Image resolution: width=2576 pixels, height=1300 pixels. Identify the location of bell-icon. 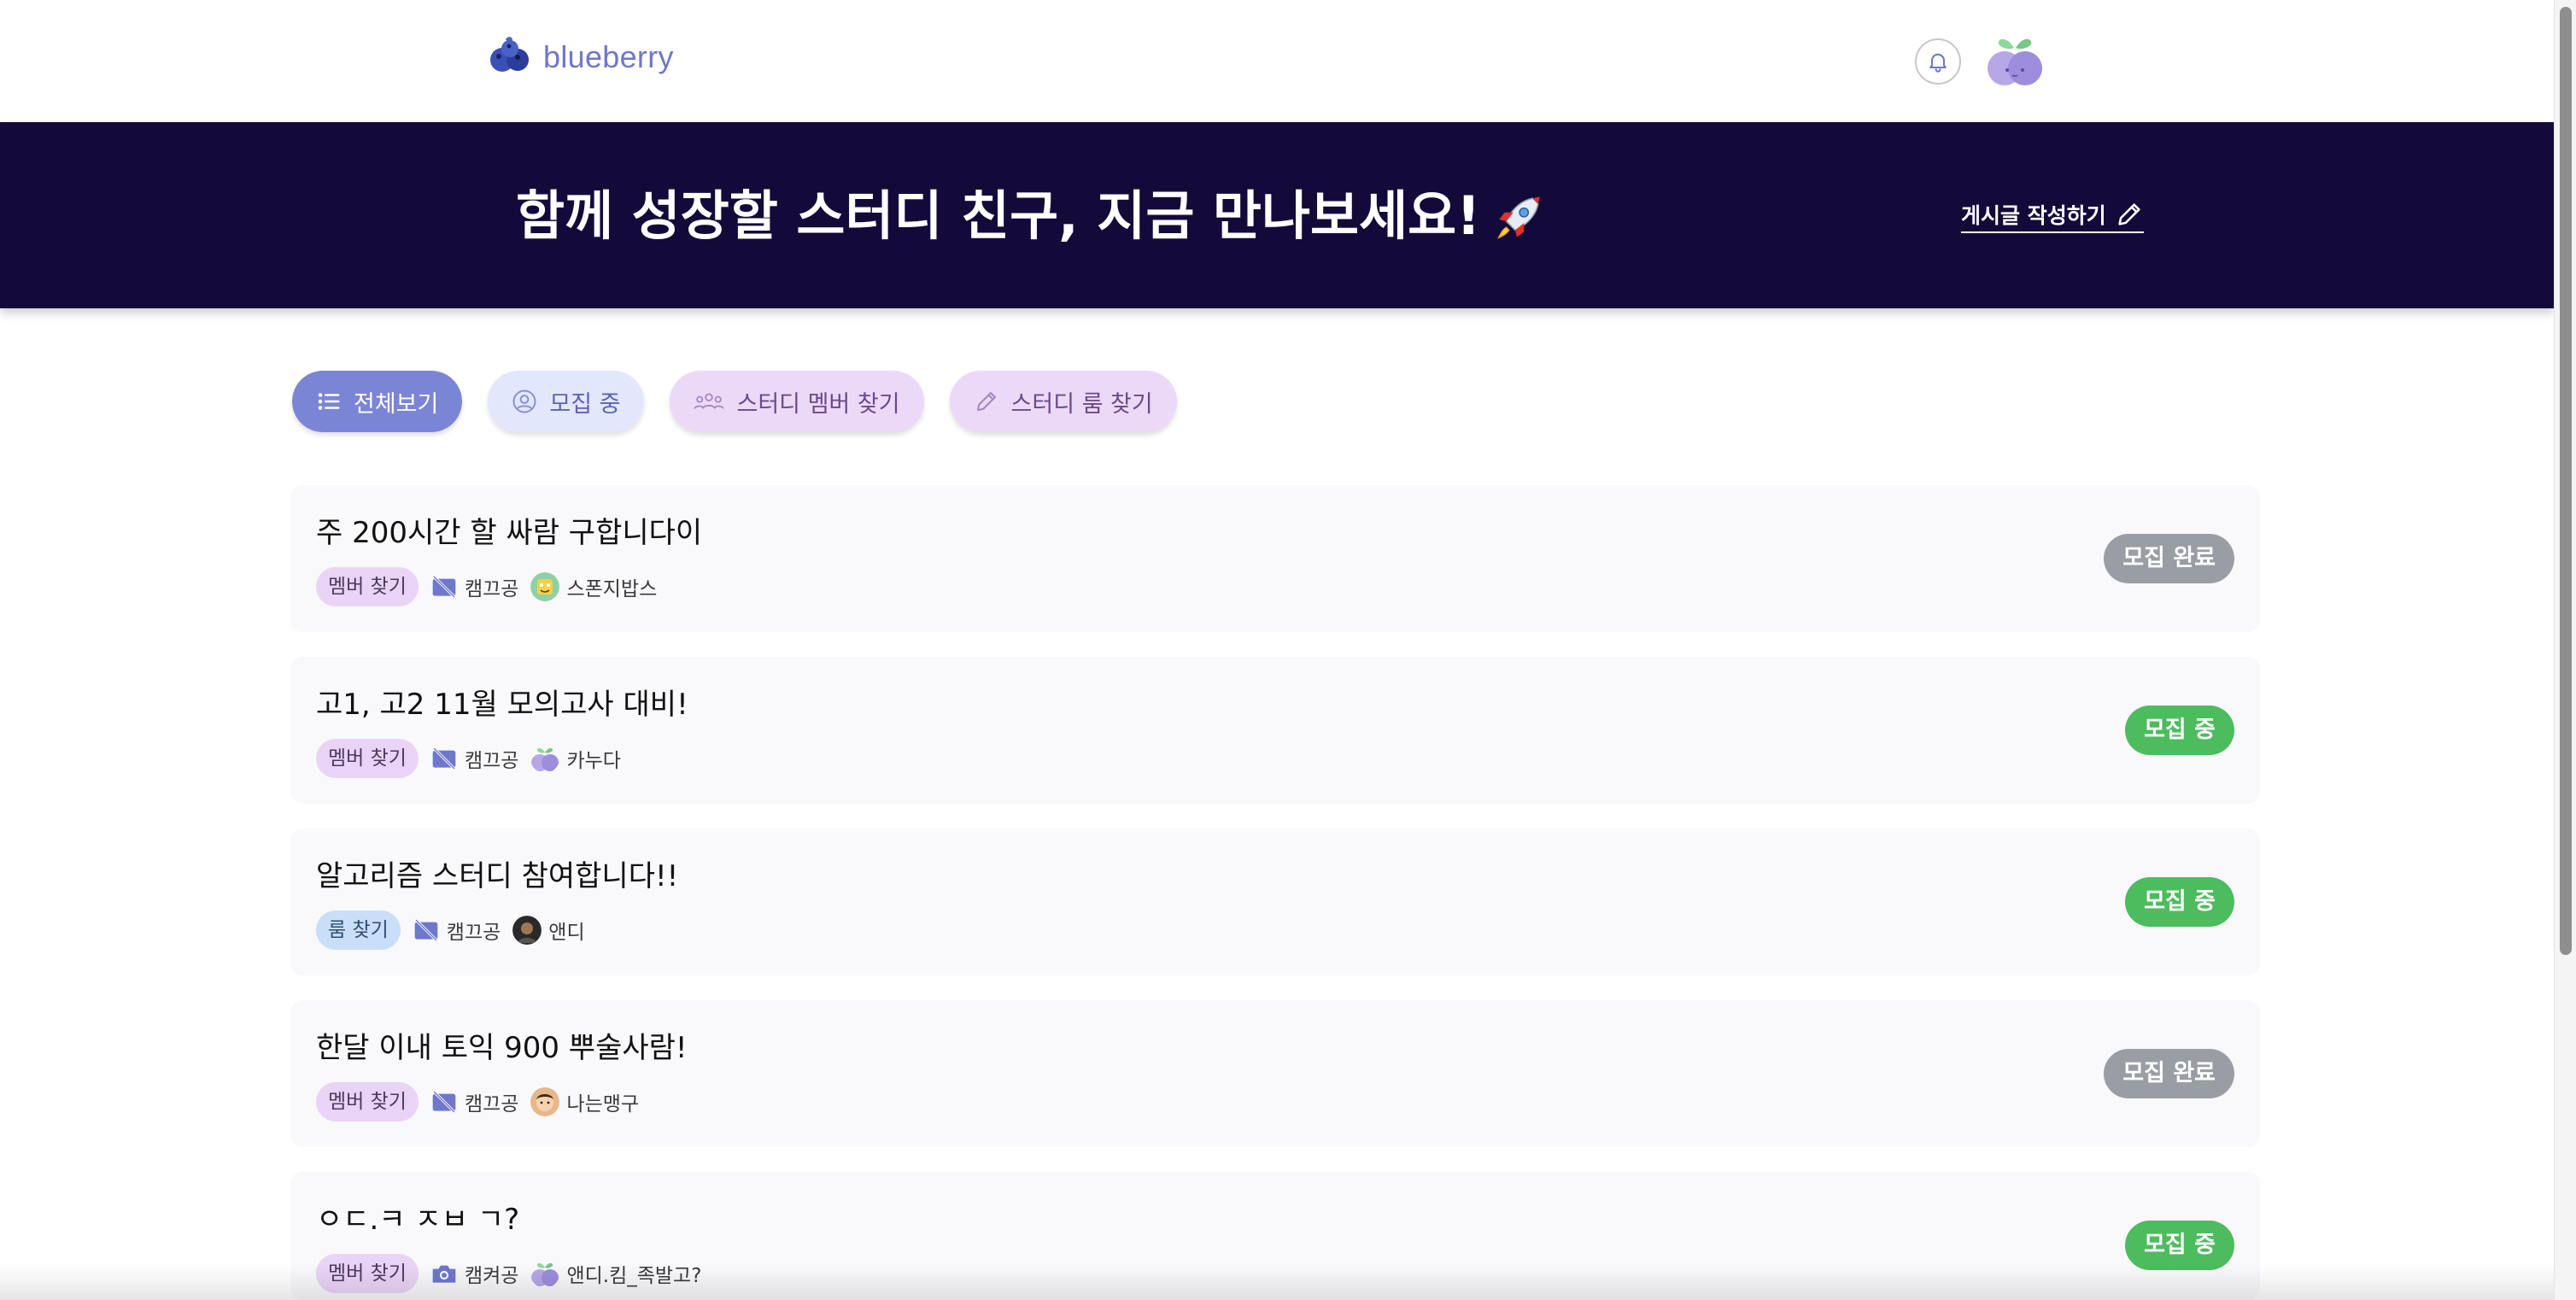
(1938, 63).